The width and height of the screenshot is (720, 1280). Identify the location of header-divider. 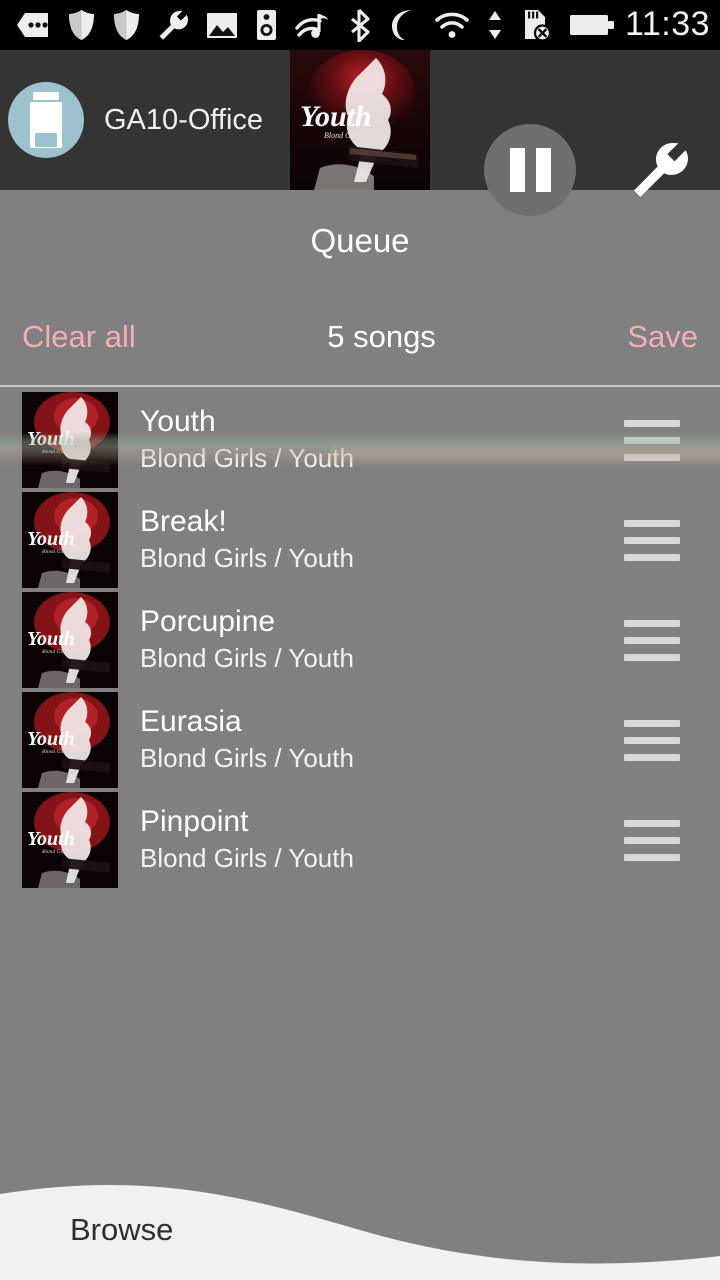
(360, 386).